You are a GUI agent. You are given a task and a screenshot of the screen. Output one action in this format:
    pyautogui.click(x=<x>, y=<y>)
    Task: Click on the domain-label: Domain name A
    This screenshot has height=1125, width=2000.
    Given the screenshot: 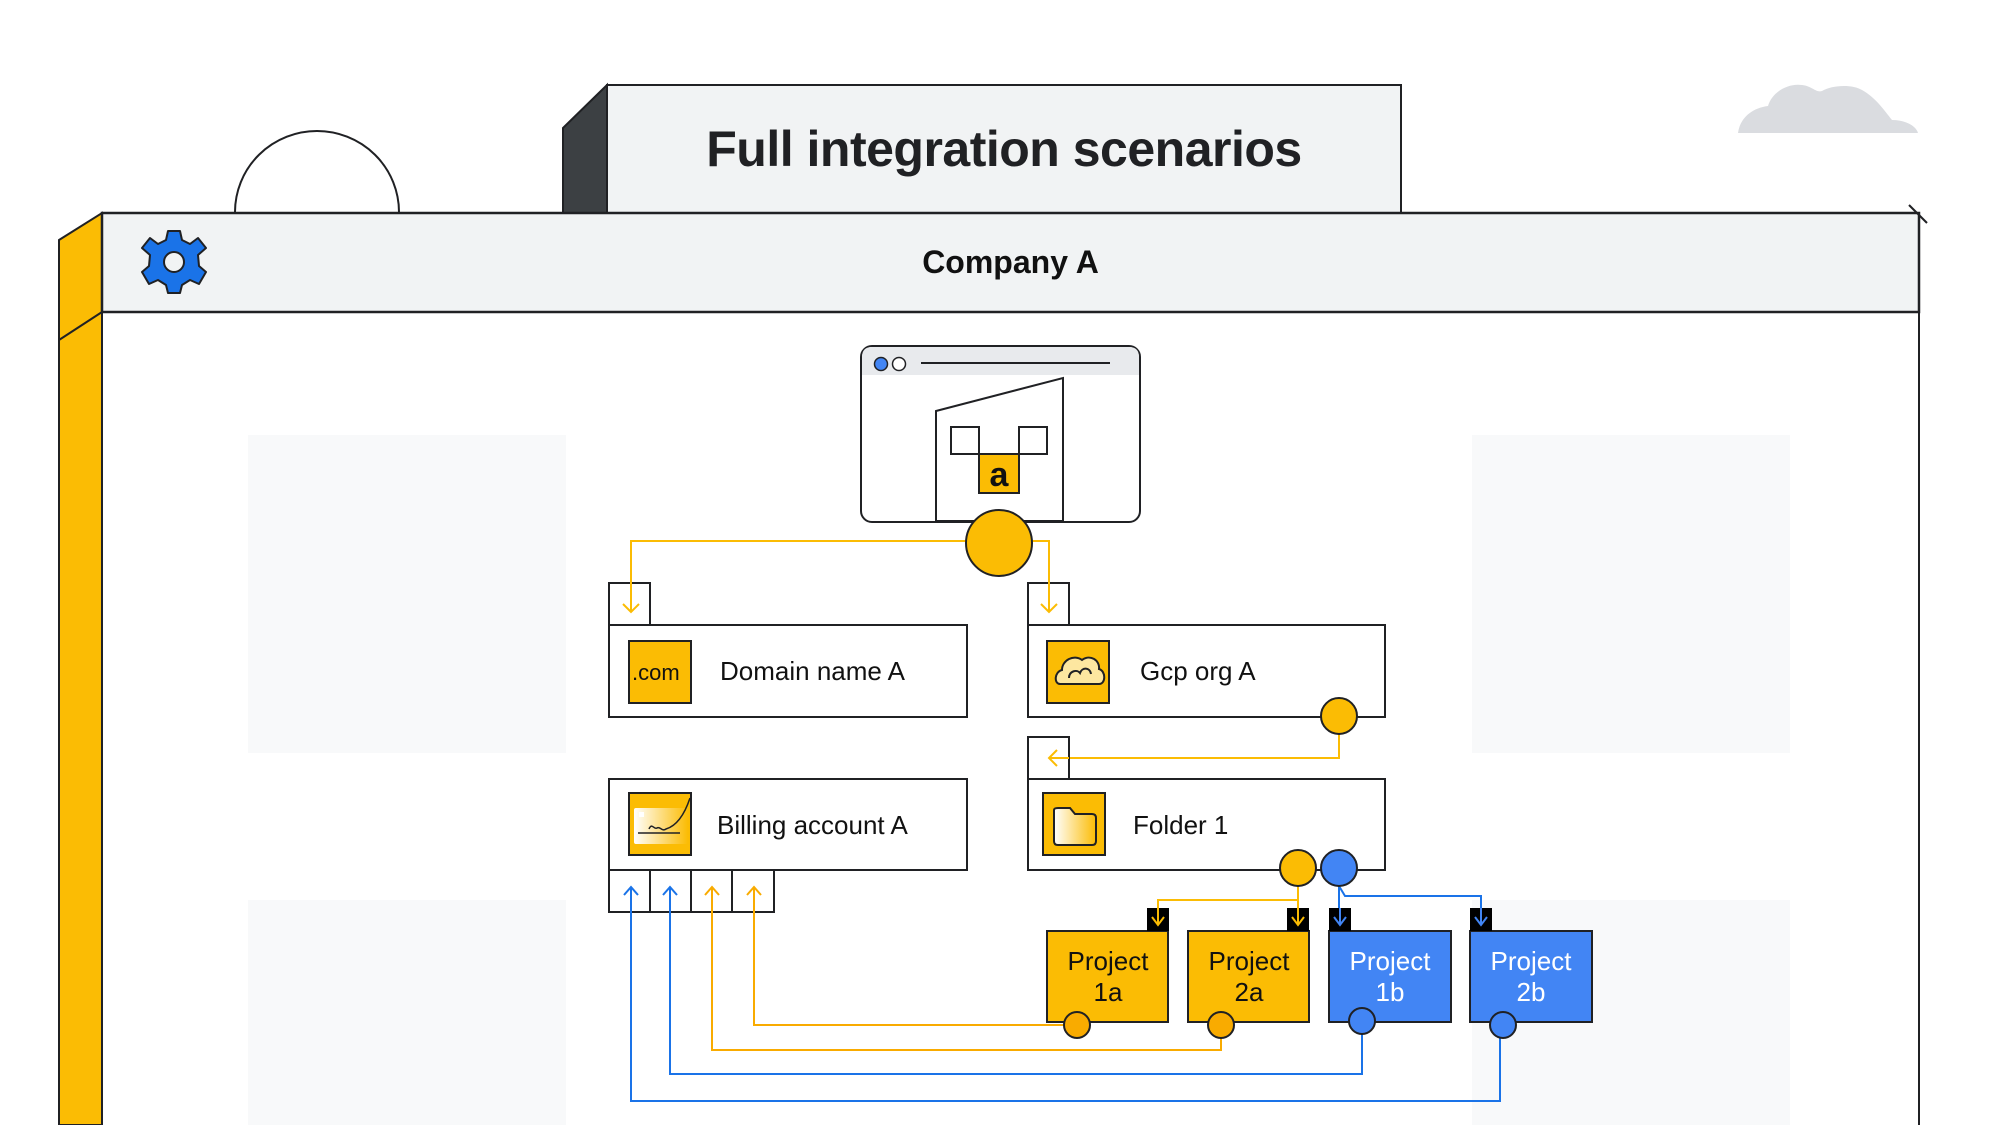 What is the action you would take?
    pyautogui.click(x=812, y=671)
    